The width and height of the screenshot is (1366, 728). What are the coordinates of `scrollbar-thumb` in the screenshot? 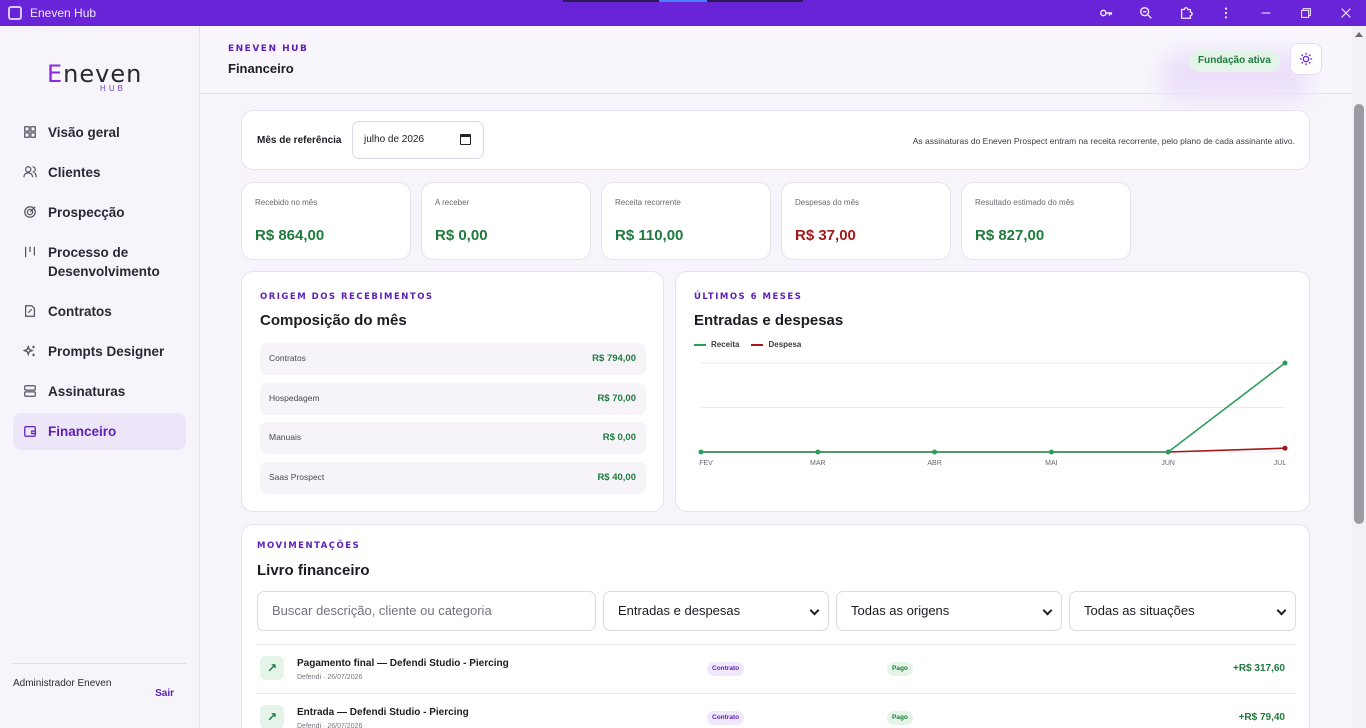 It's located at (1359, 314).